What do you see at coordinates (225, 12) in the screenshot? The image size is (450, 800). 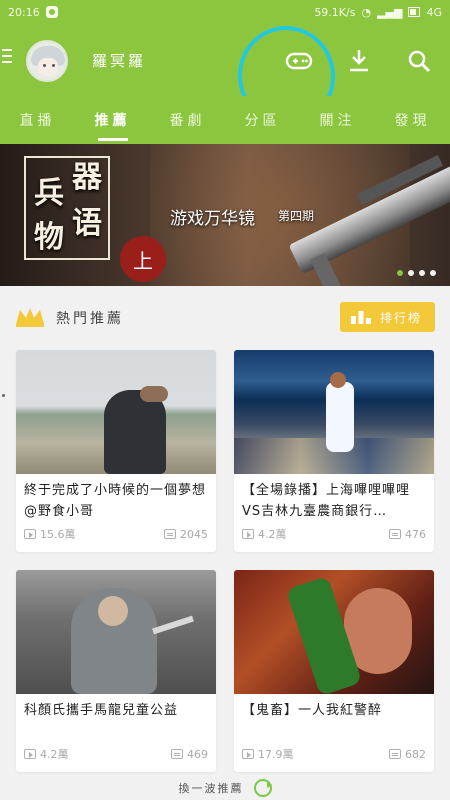 I see `status-bar: 20:16 59.1K/s ◔ ▂▄▆ 4G` at bounding box center [225, 12].